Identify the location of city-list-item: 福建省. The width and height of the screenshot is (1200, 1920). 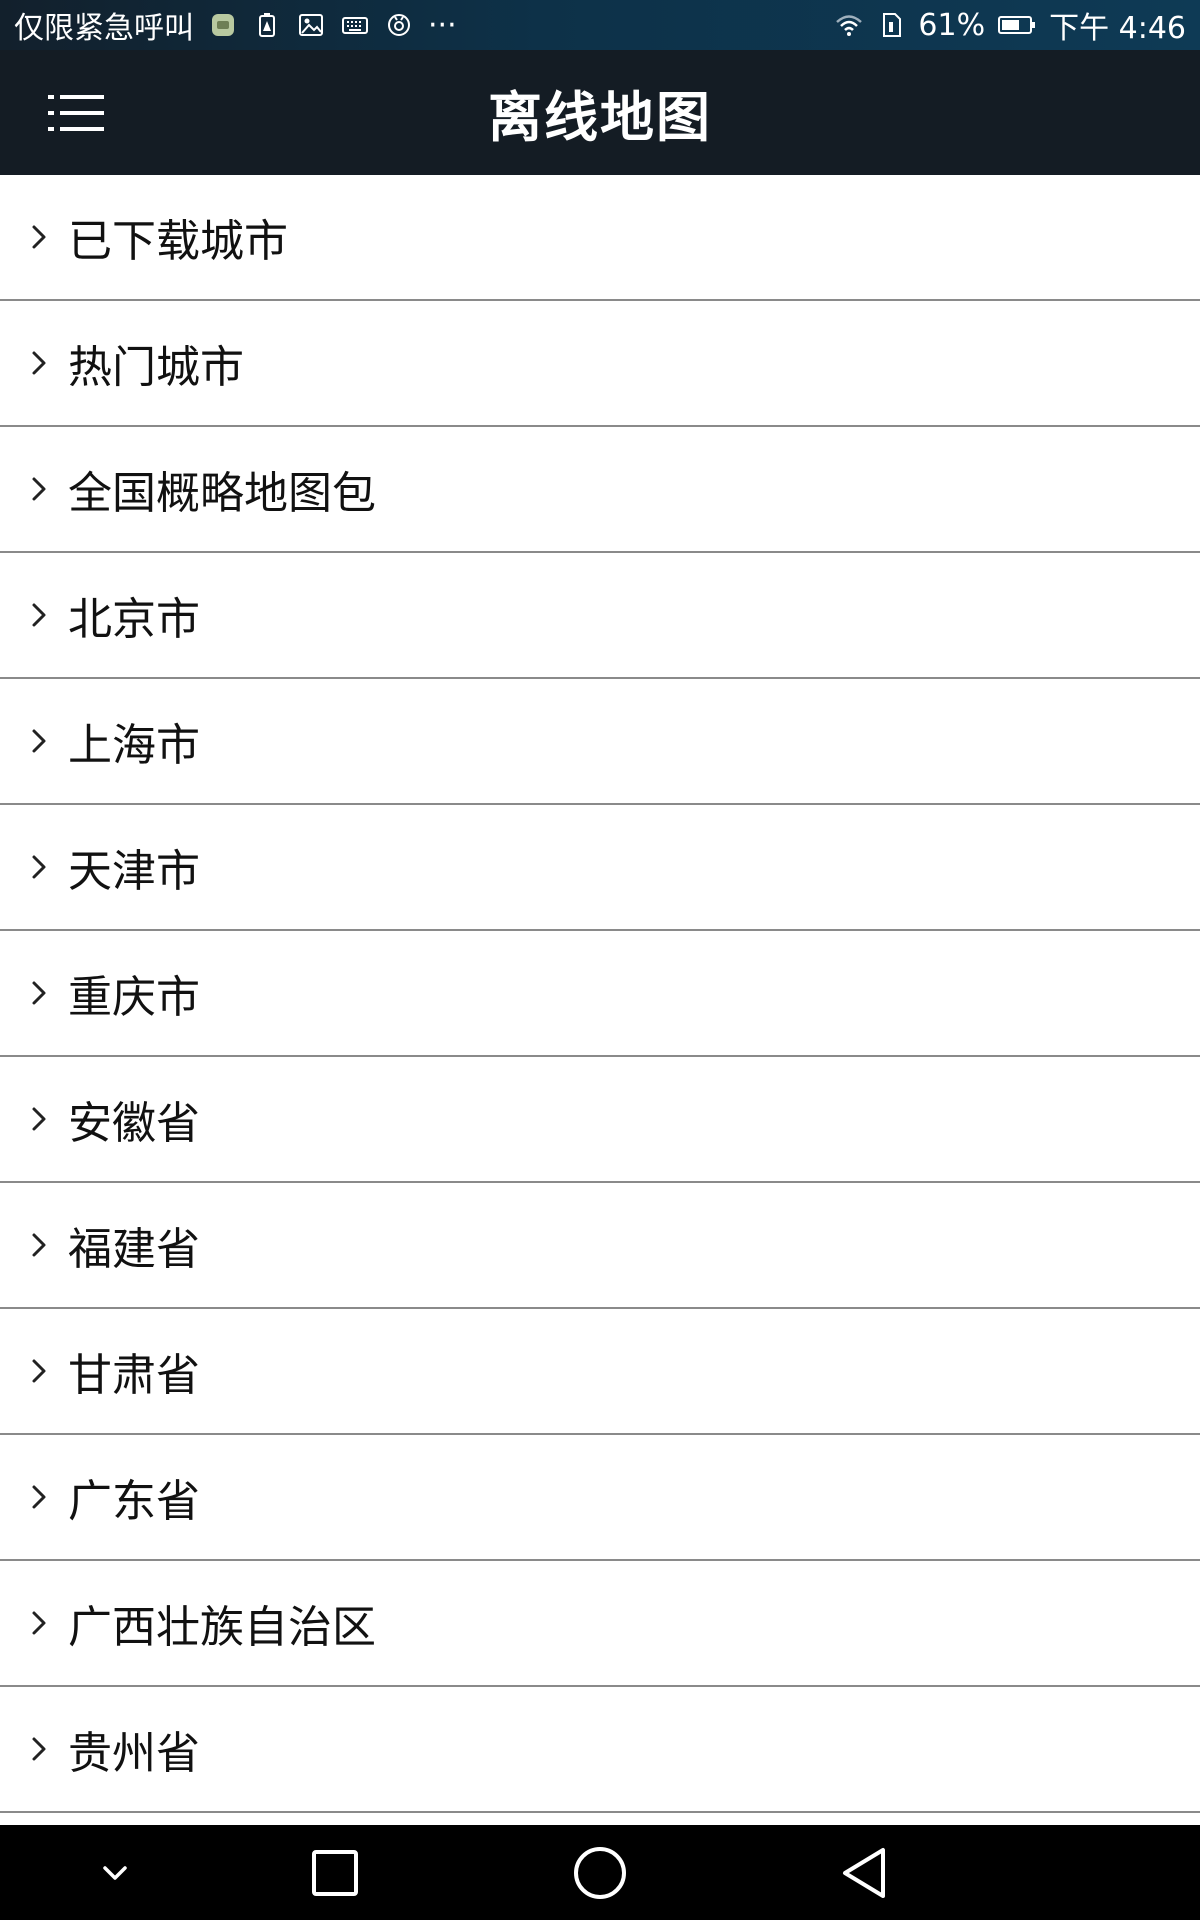
(600, 1246).